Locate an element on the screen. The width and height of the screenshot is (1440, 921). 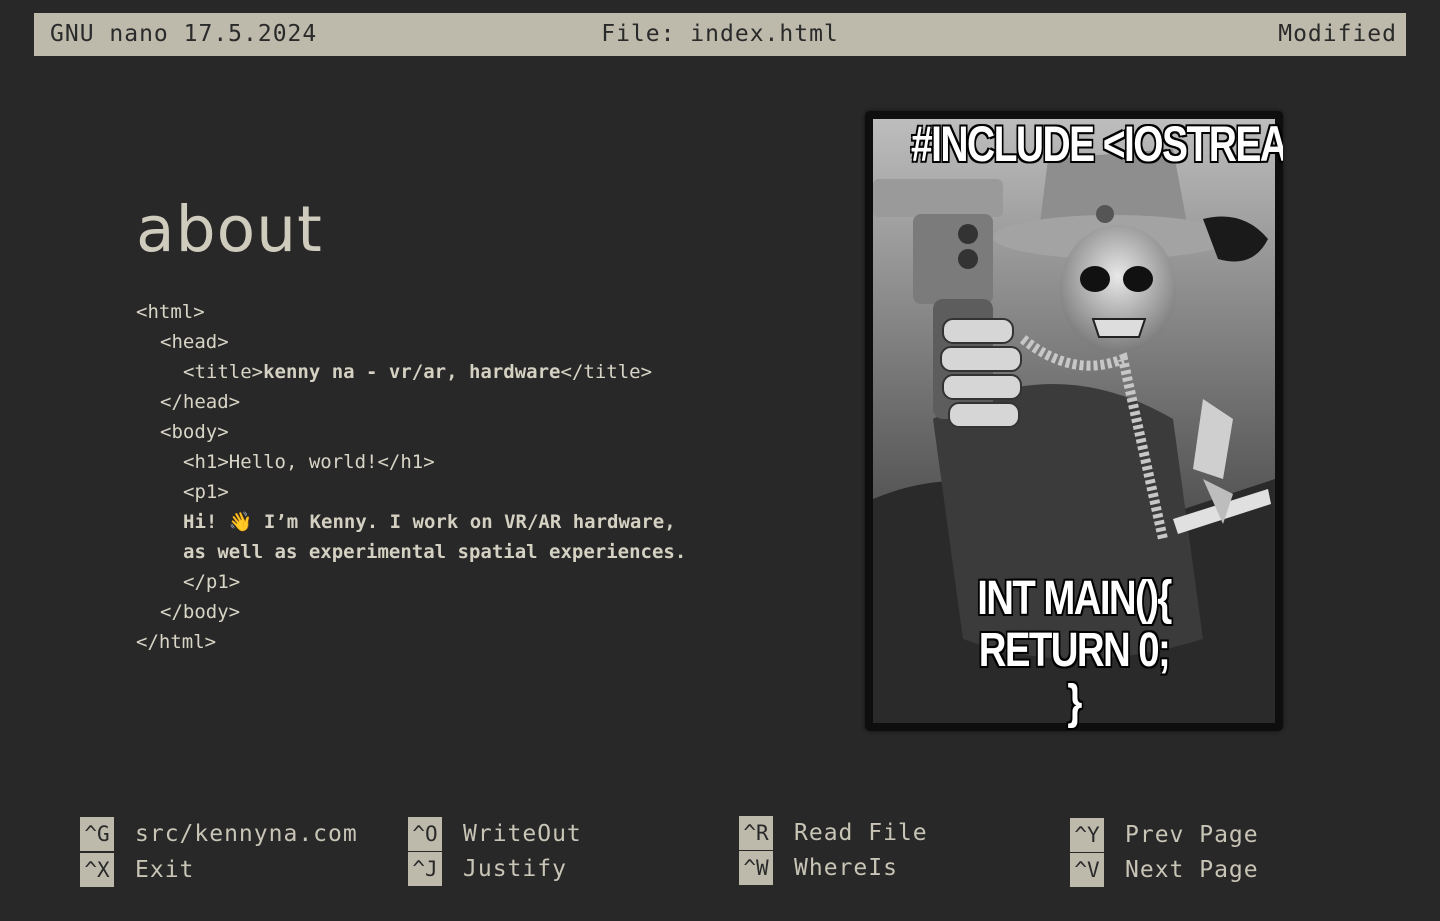
meme-bottom-line: } is located at coordinates (1074, 702).